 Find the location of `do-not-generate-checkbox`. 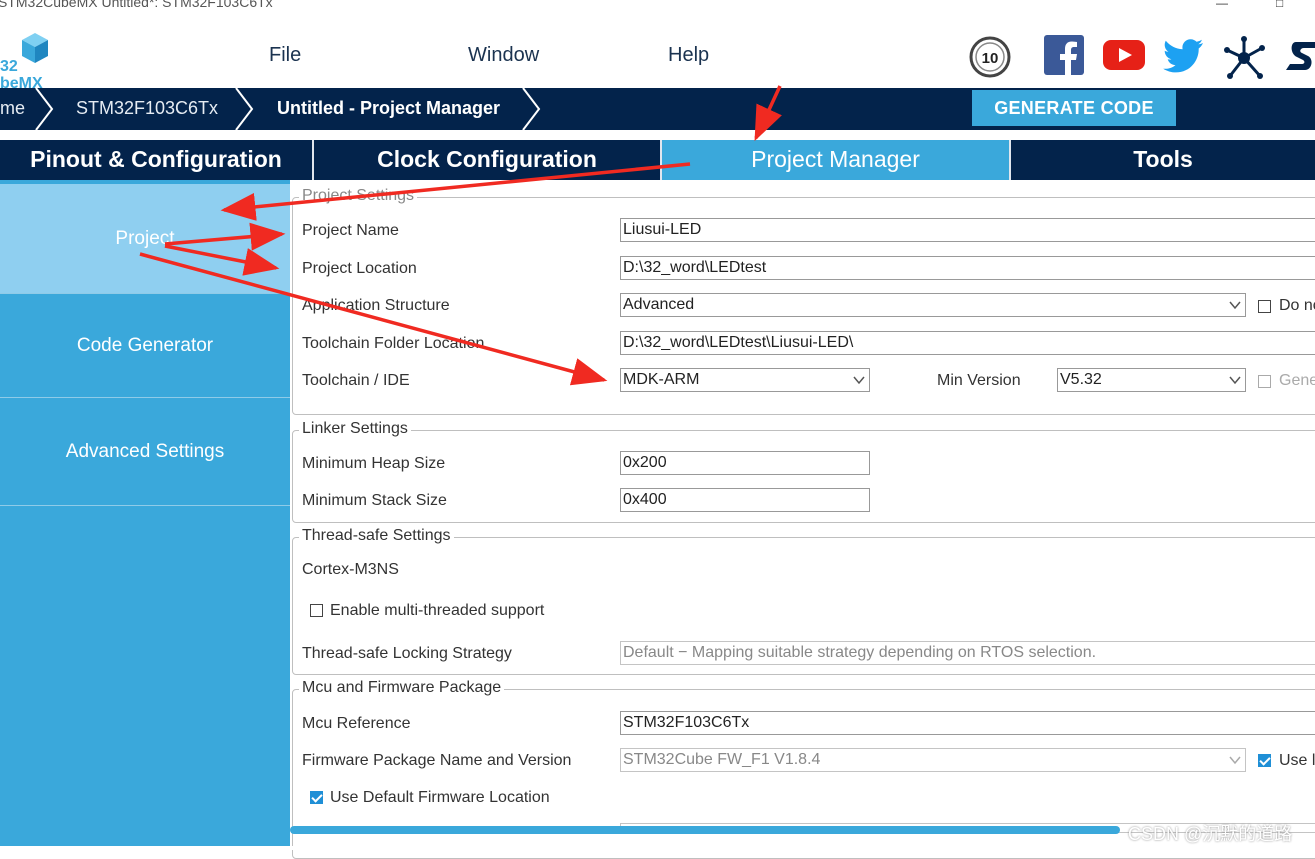

do-not-generate-checkbox is located at coordinates (1264, 306).